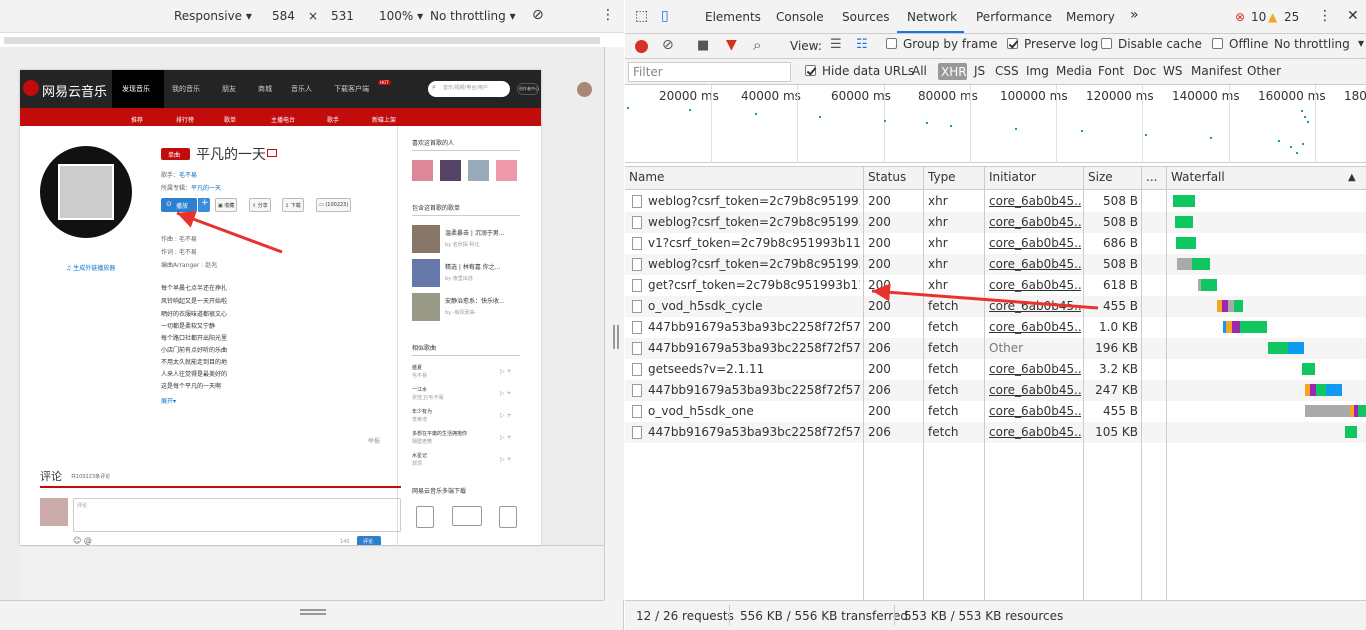  I want to click on subnav-new-albums: 新碟上架, so click(384, 119).